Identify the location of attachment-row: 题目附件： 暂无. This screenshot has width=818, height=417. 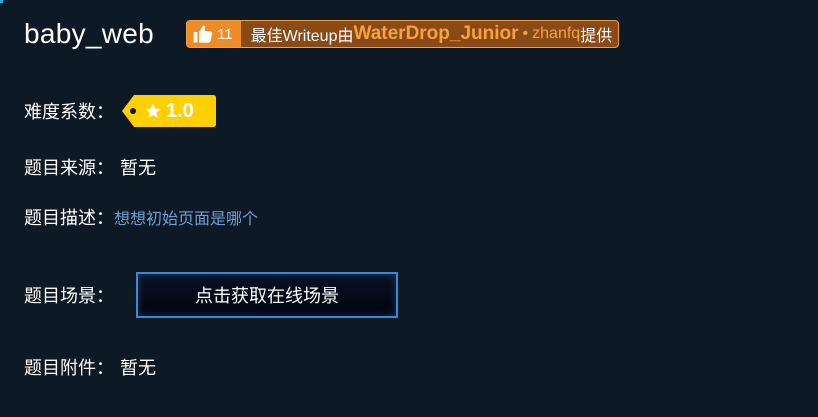
(90, 367).